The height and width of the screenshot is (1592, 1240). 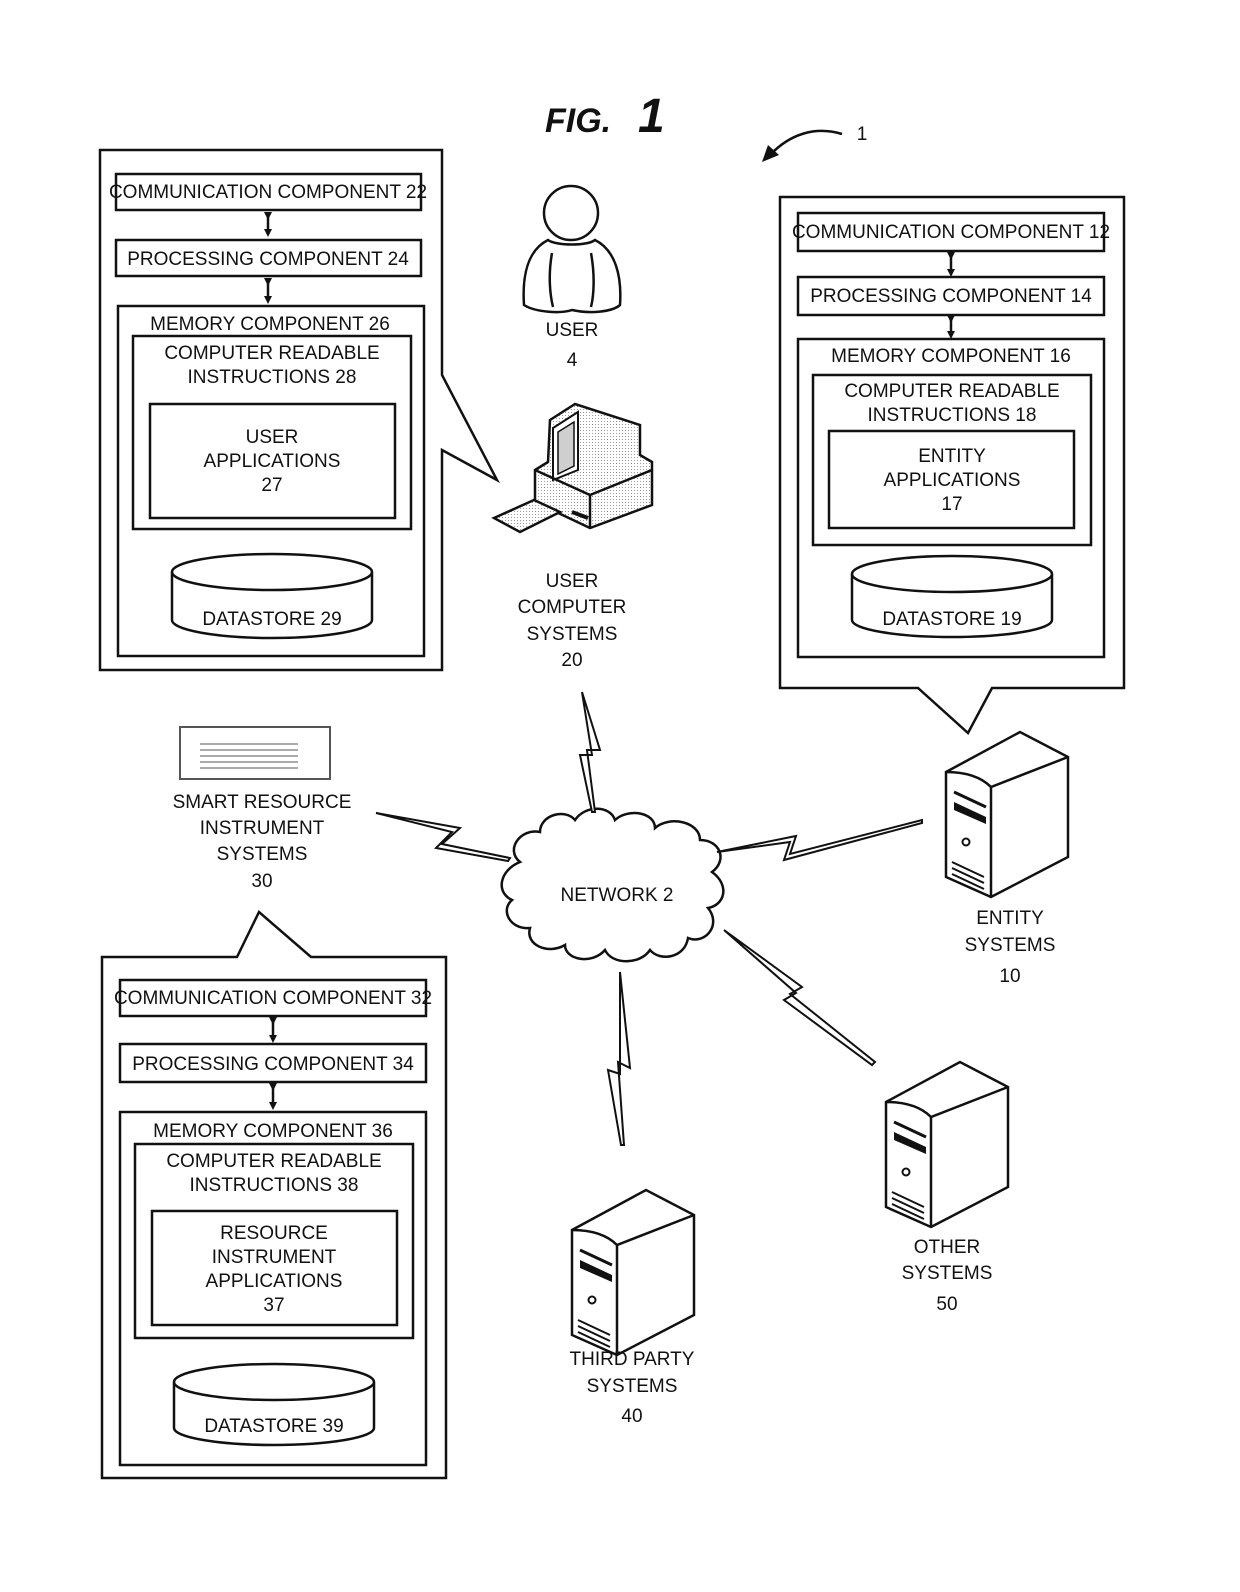 What do you see at coordinates (651, 116) in the screenshot?
I see `figure-title-number: 1` at bounding box center [651, 116].